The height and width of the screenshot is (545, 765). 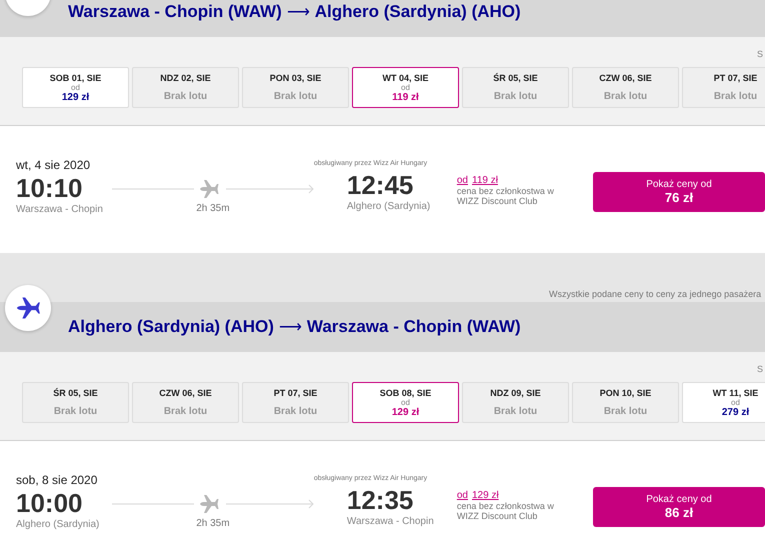 What do you see at coordinates (390, 521) in the screenshot?
I see `arrival-airport: Warszawa - Chopin` at bounding box center [390, 521].